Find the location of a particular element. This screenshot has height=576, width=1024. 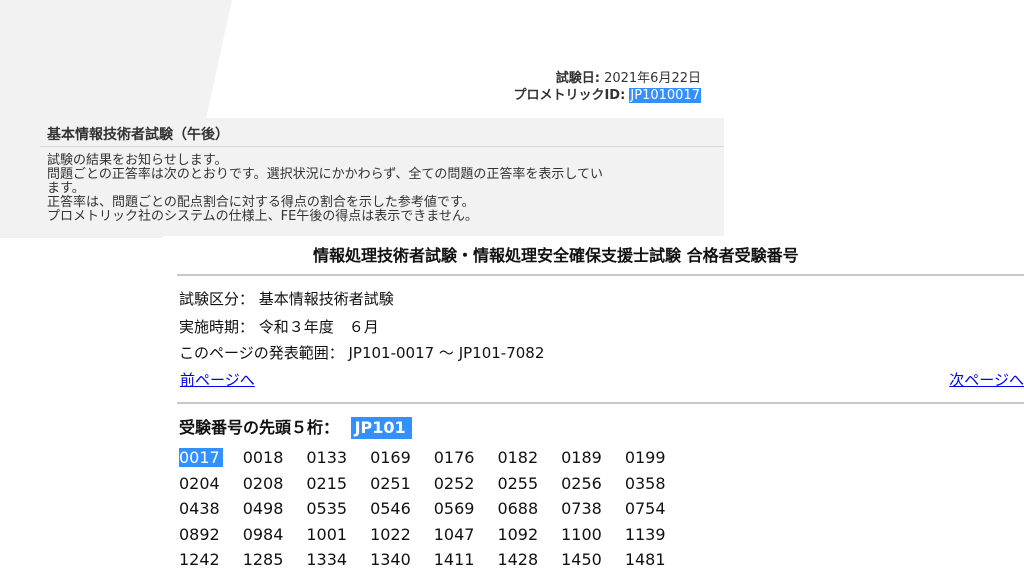

passing-number: 0535 is located at coordinates (338, 508).